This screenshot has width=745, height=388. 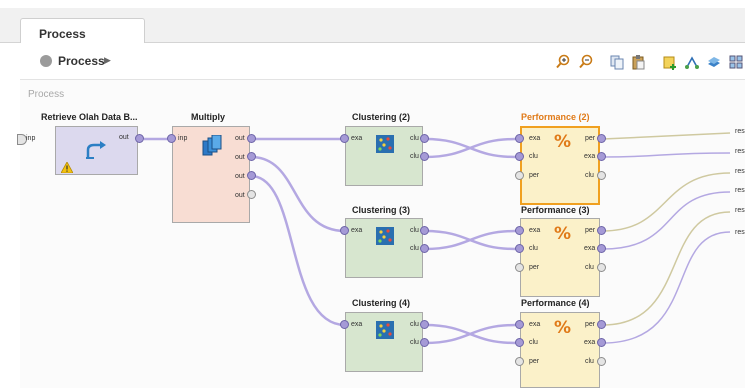 I want to click on performance-4-clu-out-port, so click(x=601, y=361).